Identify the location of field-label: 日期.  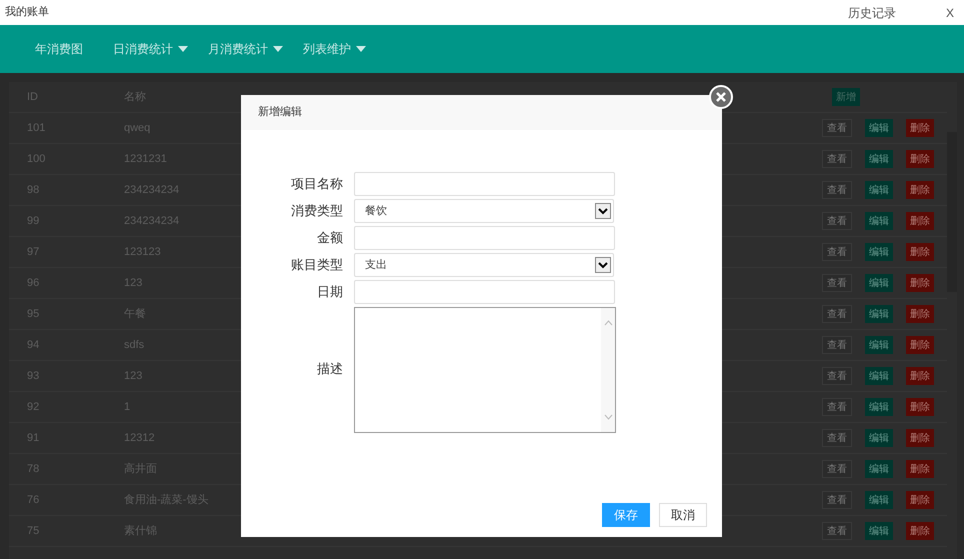
(330, 292).